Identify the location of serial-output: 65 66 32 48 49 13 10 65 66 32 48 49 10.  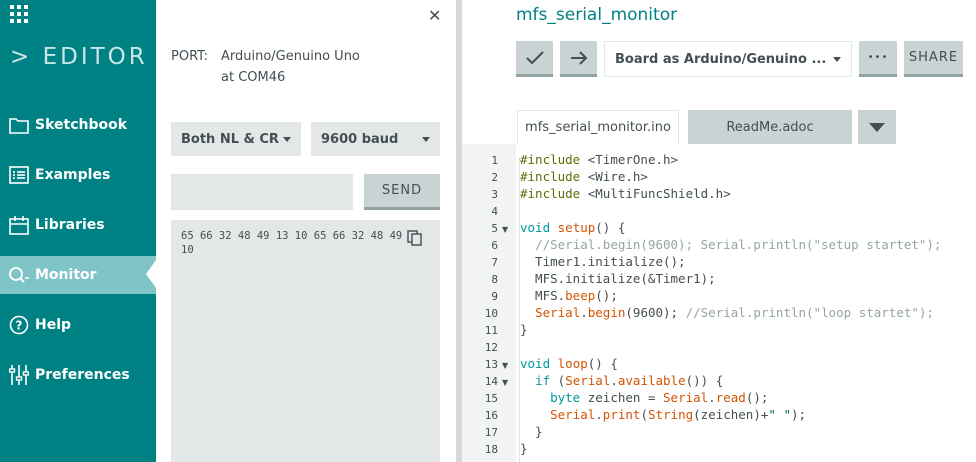
(305, 341).